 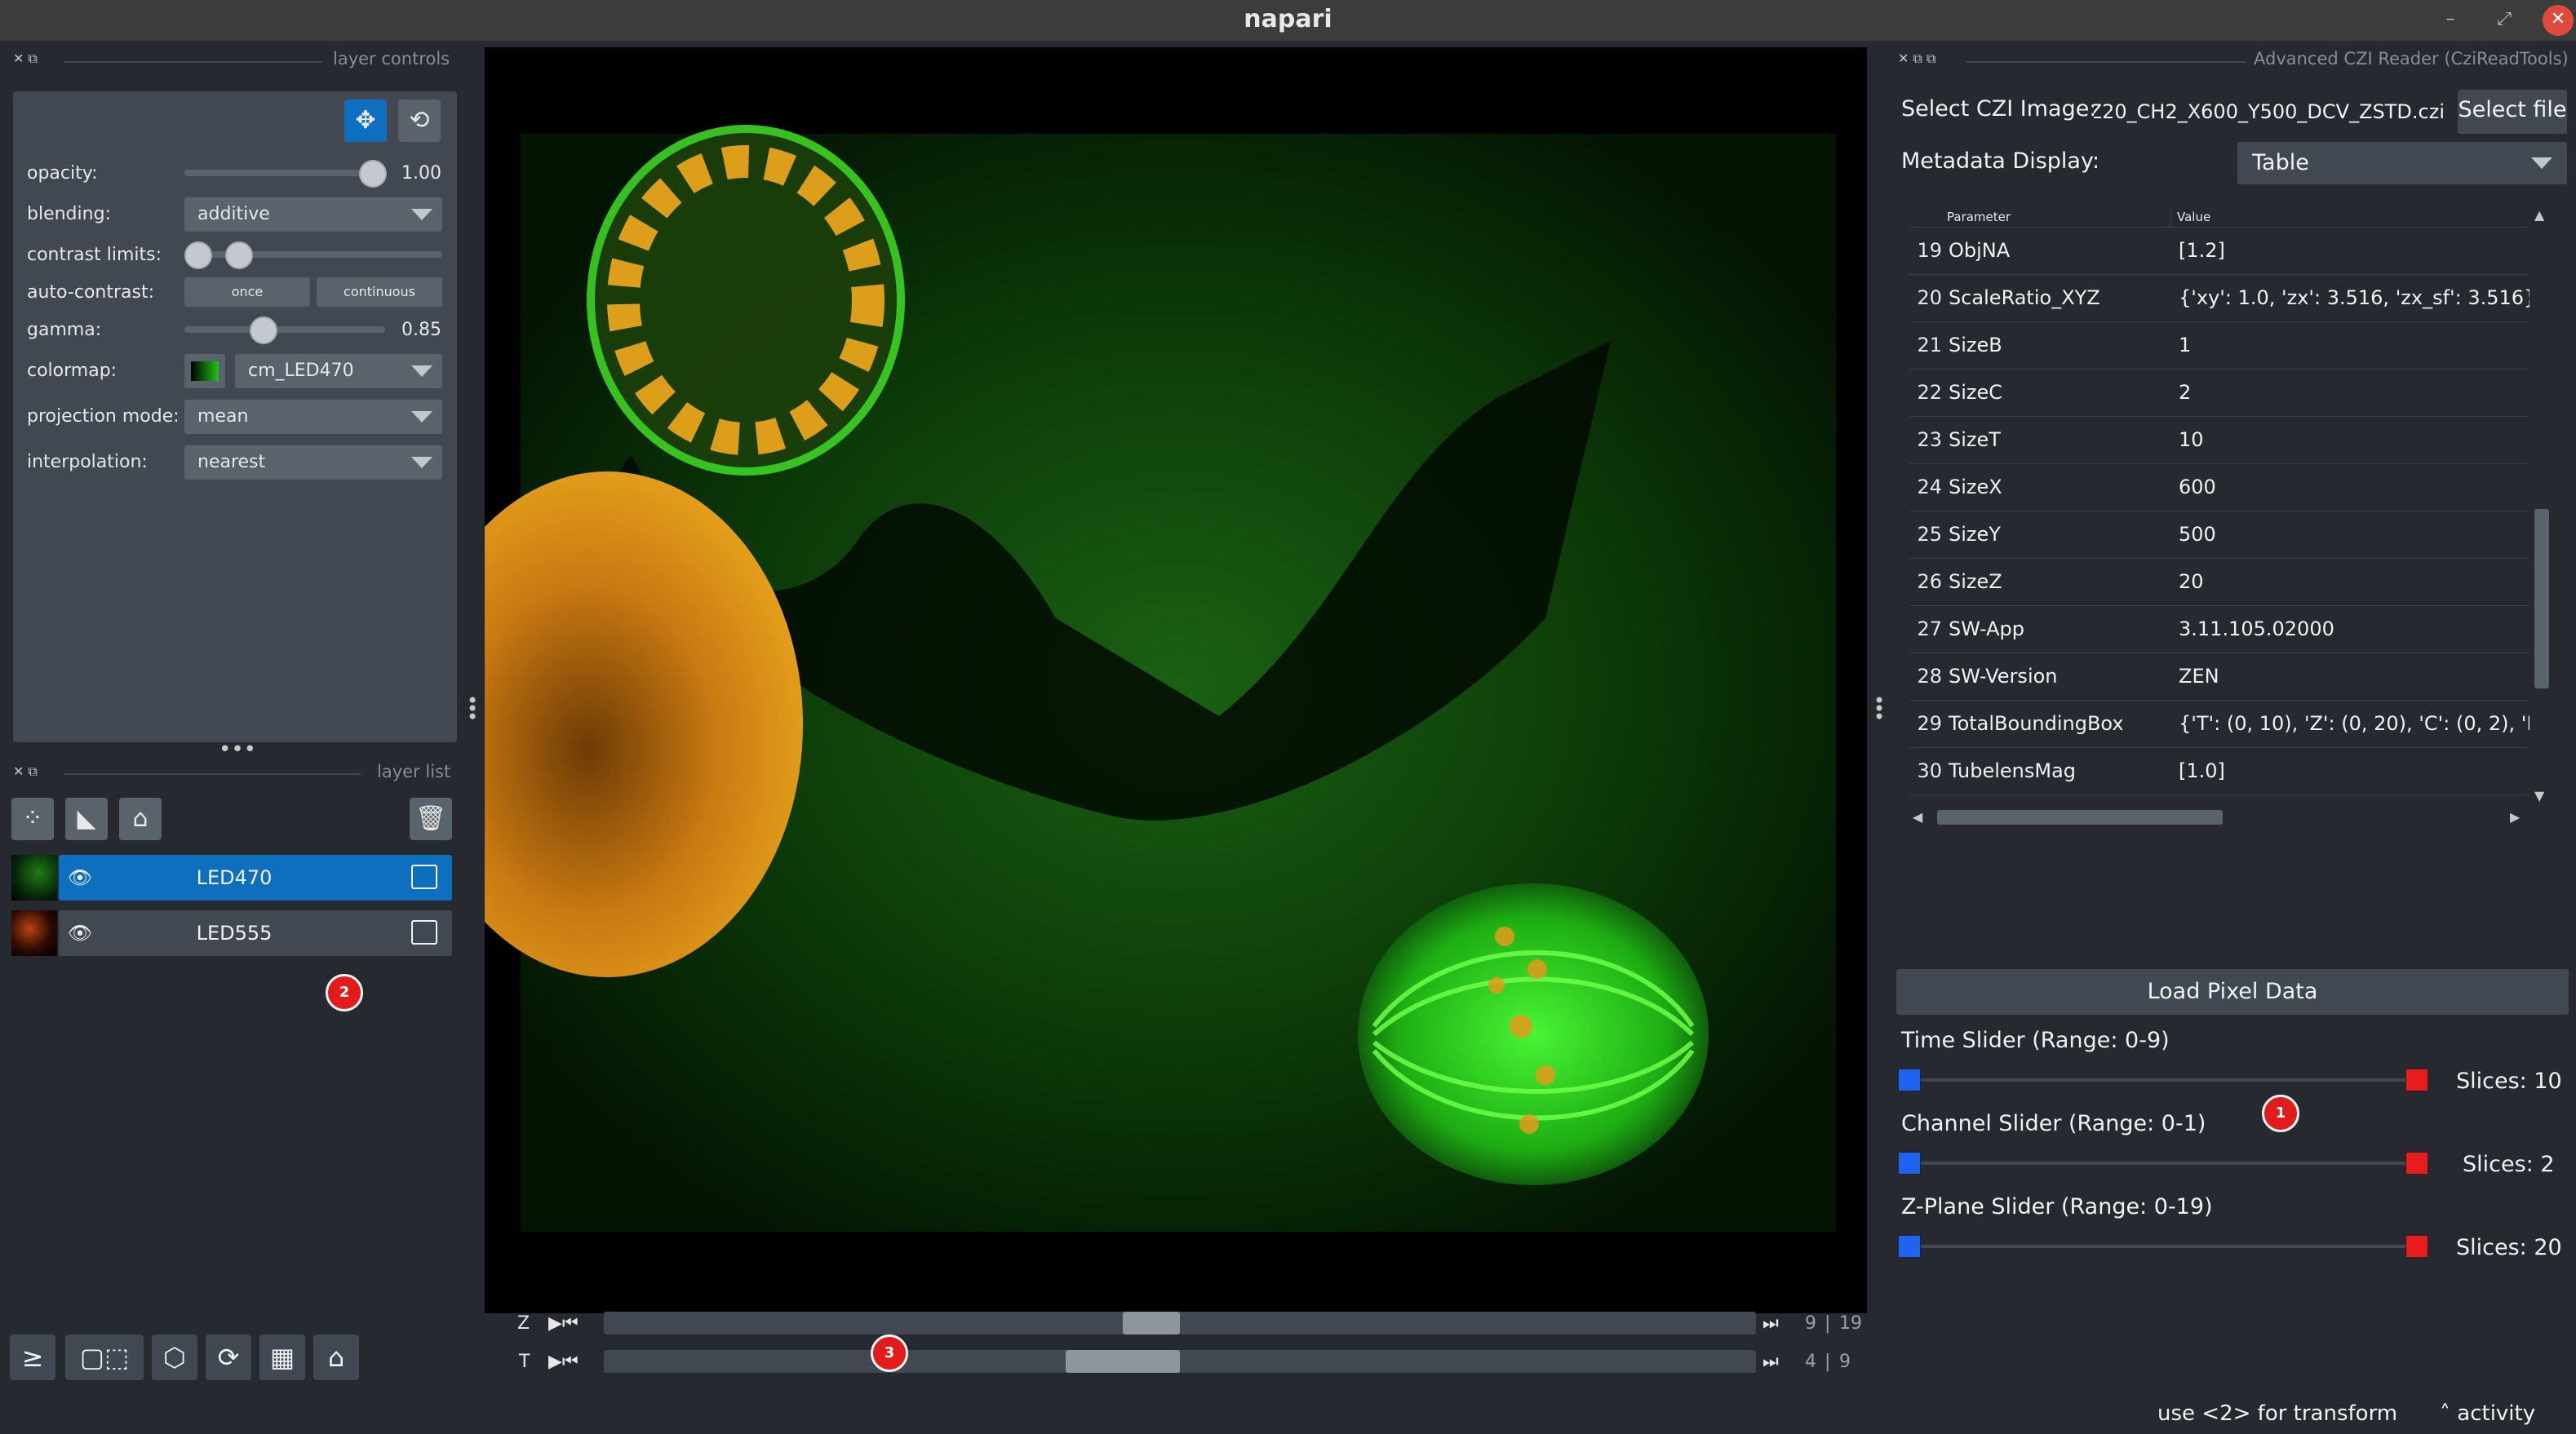 I want to click on colormap-dropdown: cm_LED470, so click(x=338, y=371).